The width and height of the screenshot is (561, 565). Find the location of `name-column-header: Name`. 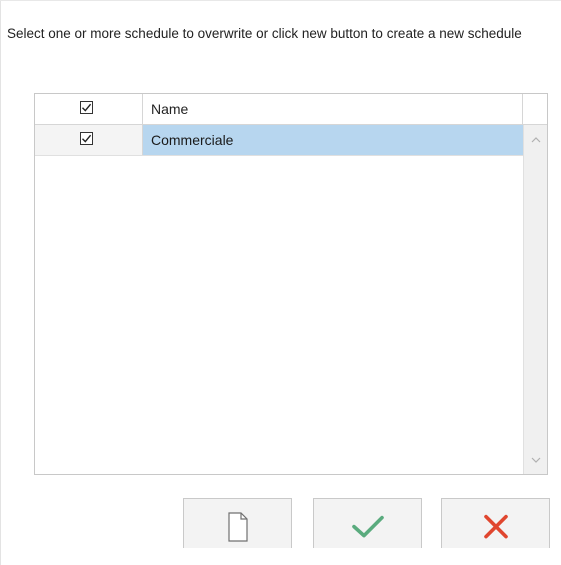

name-column-header: Name is located at coordinates (170, 109).